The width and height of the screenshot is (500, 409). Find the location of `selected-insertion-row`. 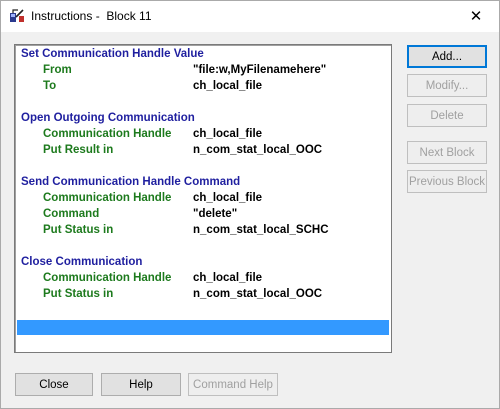

selected-insertion-row is located at coordinates (203, 327).